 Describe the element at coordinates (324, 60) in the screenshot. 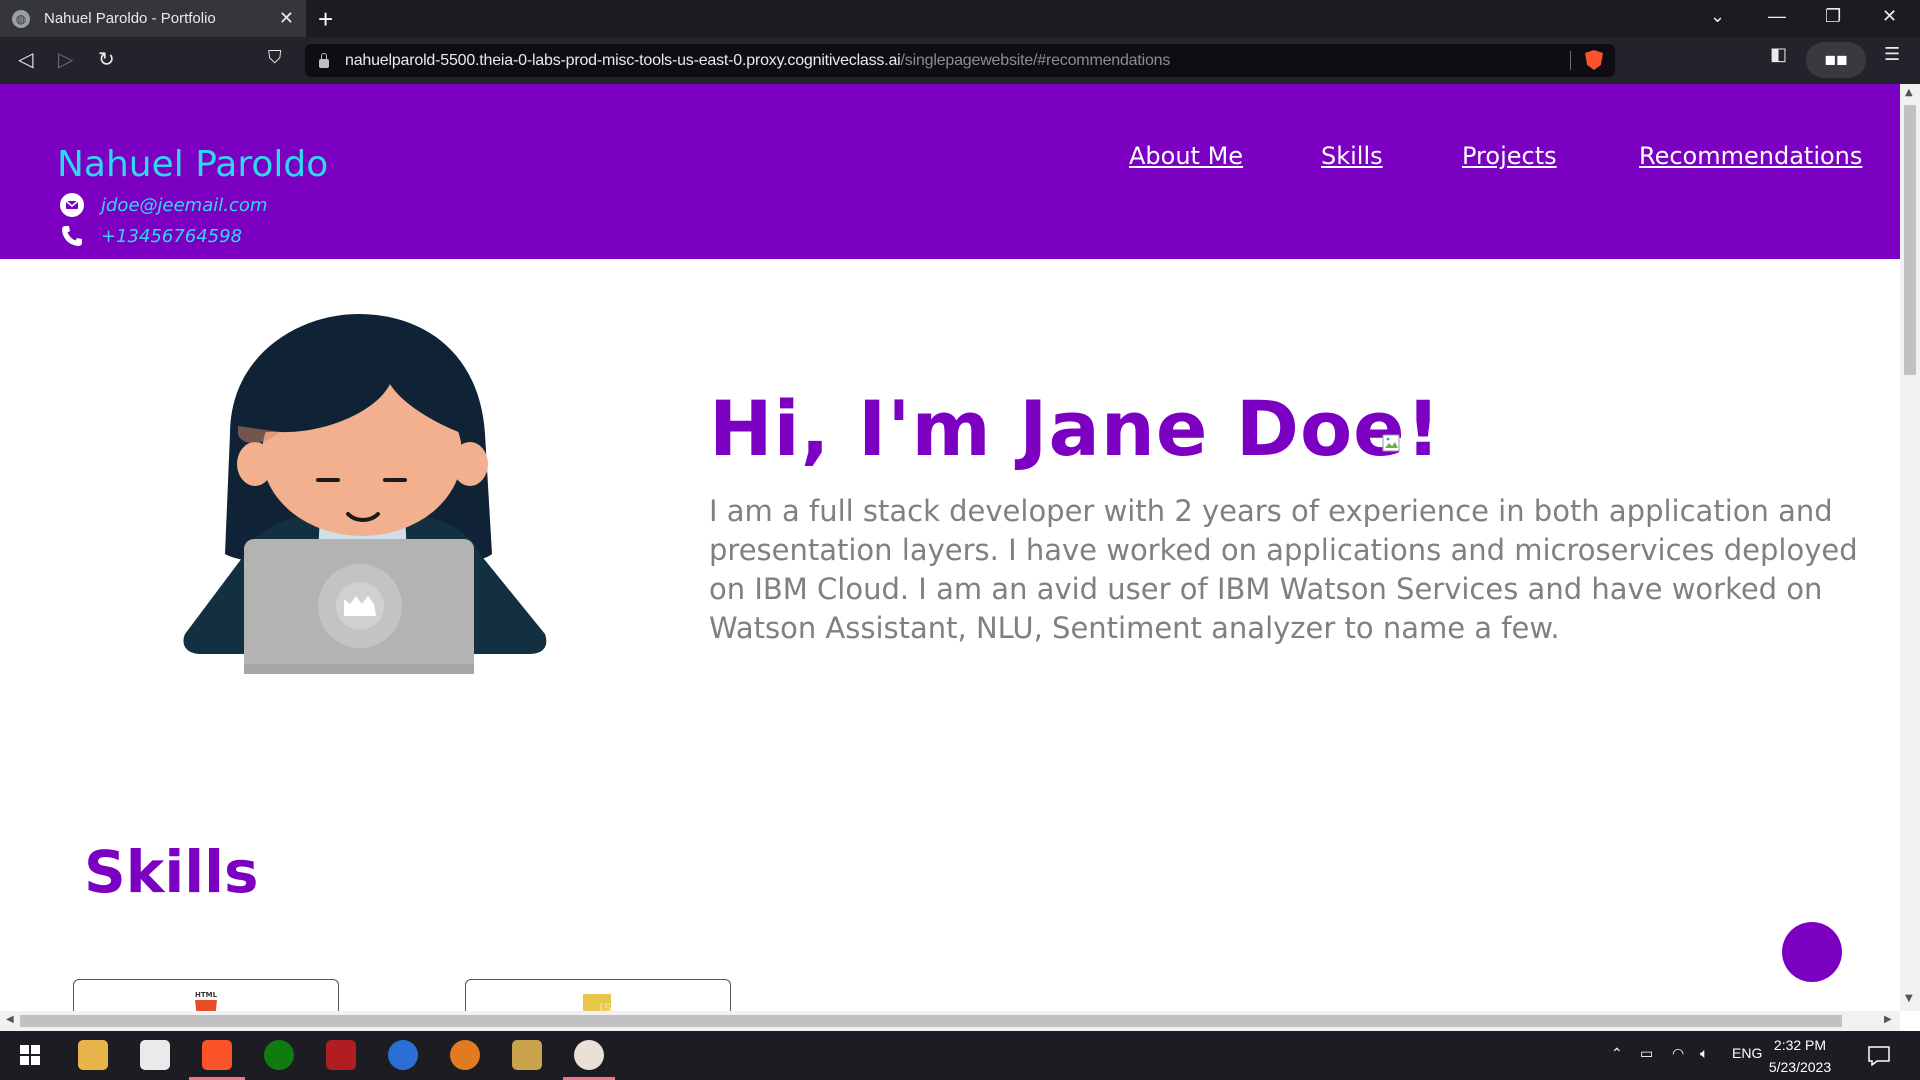

I see `lock-icon` at that location.